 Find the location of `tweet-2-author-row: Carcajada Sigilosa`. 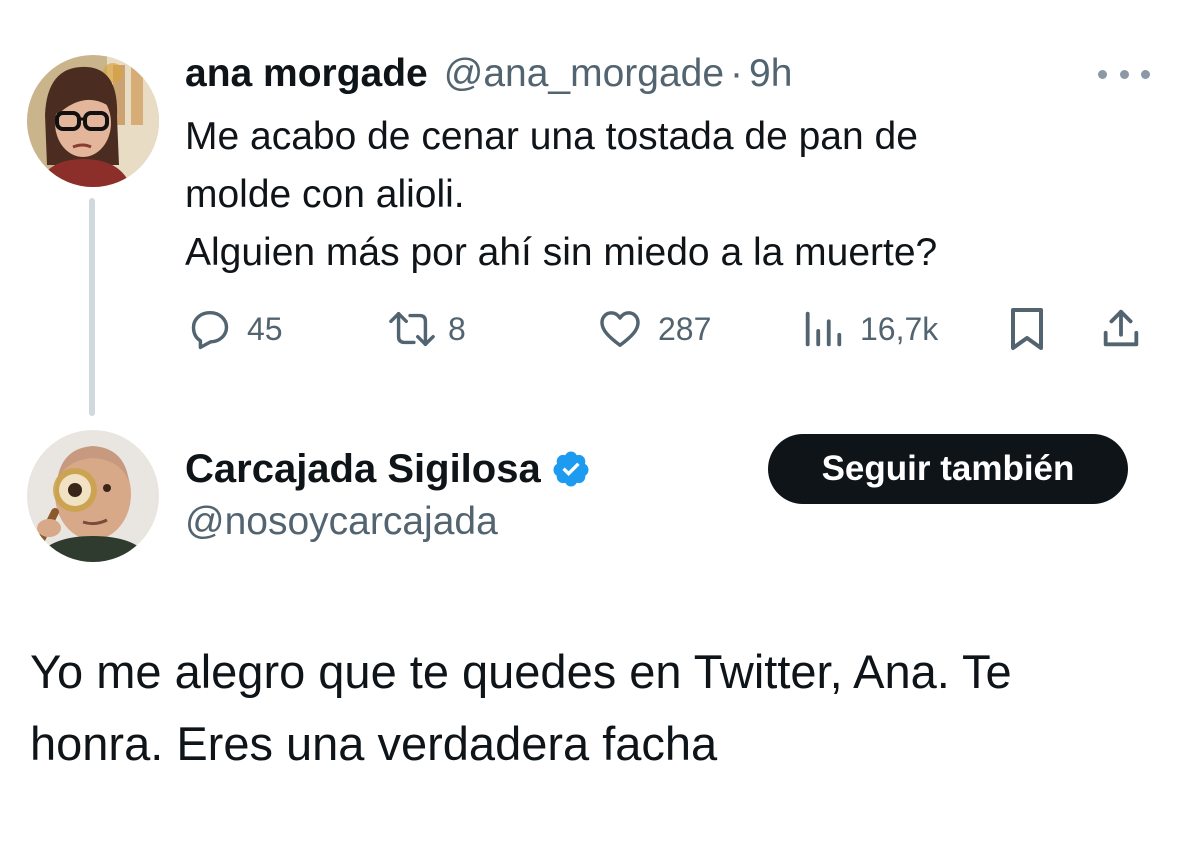

tweet-2-author-row: Carcajada Sigilosa is located at coordinates (388, 469).